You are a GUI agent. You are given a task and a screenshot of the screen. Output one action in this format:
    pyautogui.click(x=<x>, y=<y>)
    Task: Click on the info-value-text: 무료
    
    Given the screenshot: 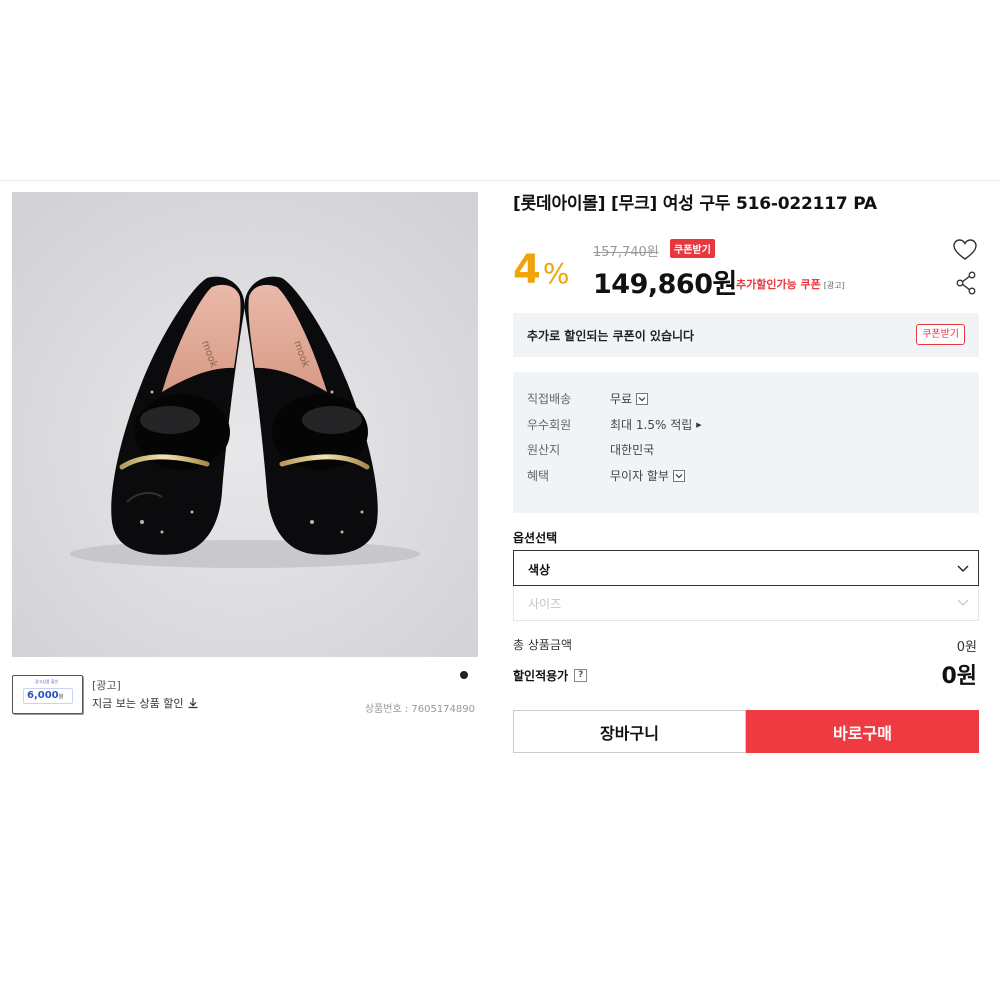 What is the action you would take?
    pyautogui.click(x=621, y=399)
    